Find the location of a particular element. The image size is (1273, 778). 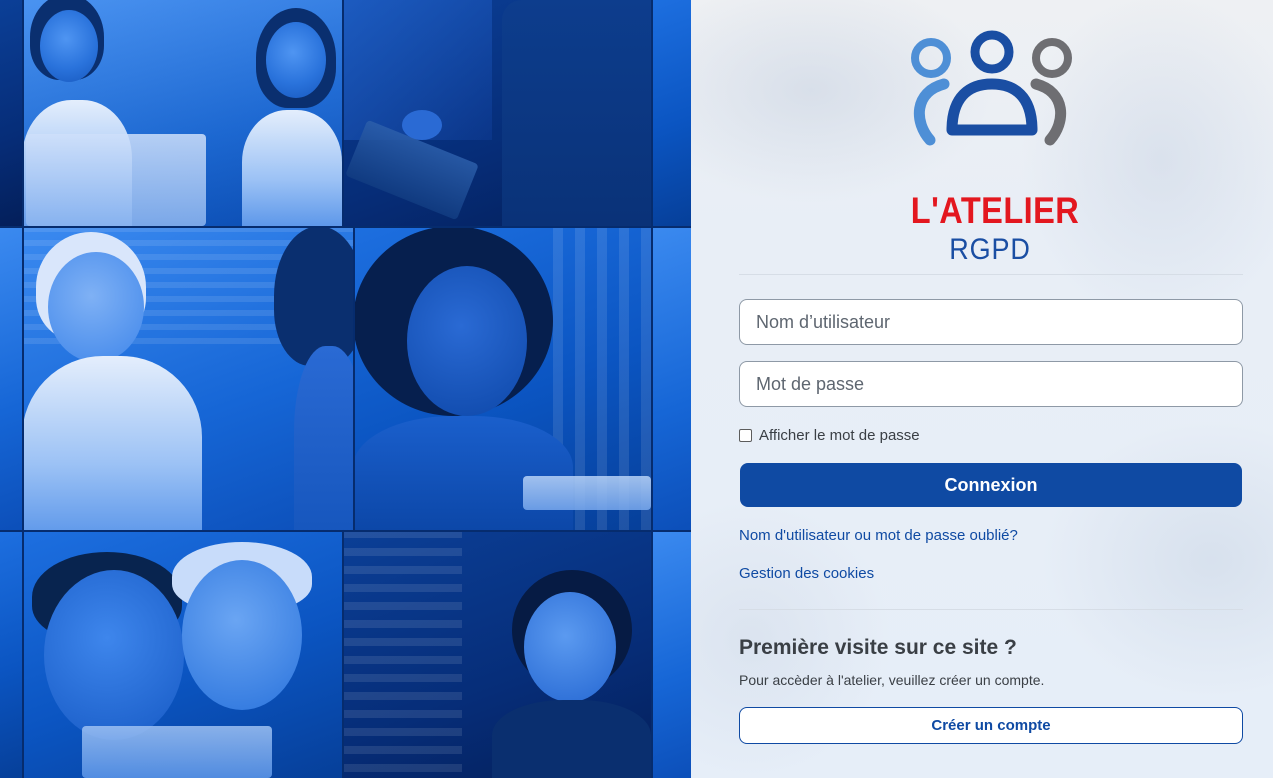

cookies-link: Gestion des cookies is located at coordinates (806, 573).